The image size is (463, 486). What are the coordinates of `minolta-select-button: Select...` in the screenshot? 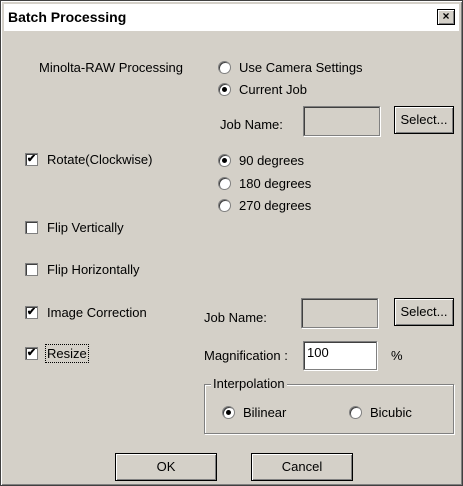 It's located at (424, 120).